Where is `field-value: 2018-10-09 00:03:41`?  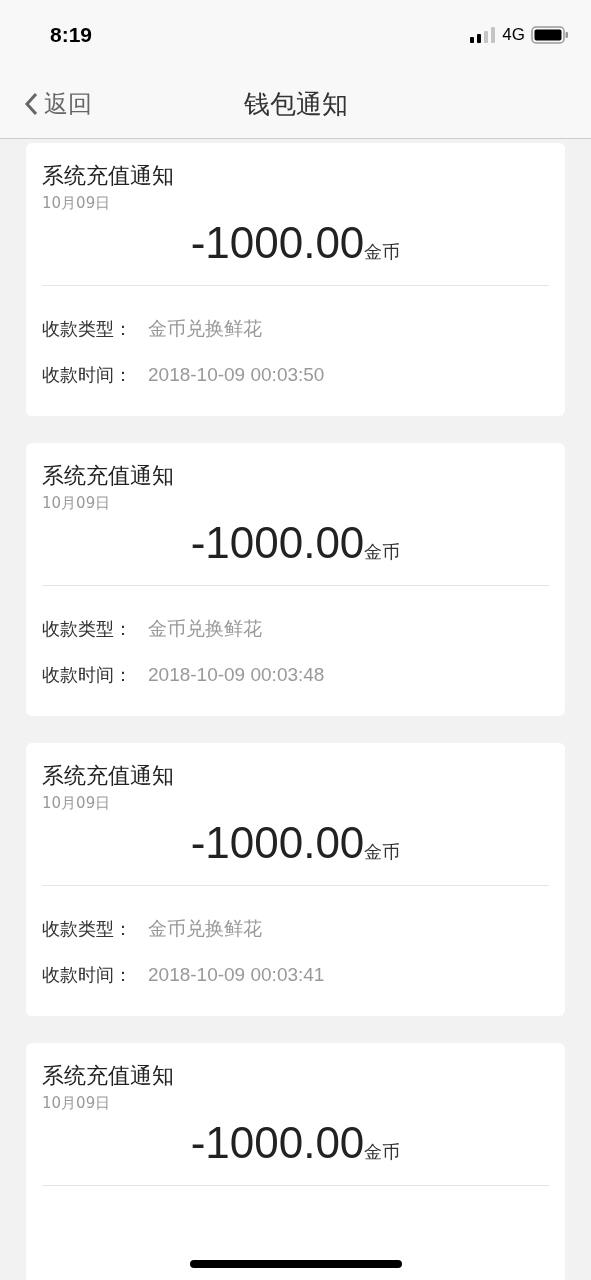 field-value: 2018-10-09 00:03:41 is located at coordinates (236, 975).